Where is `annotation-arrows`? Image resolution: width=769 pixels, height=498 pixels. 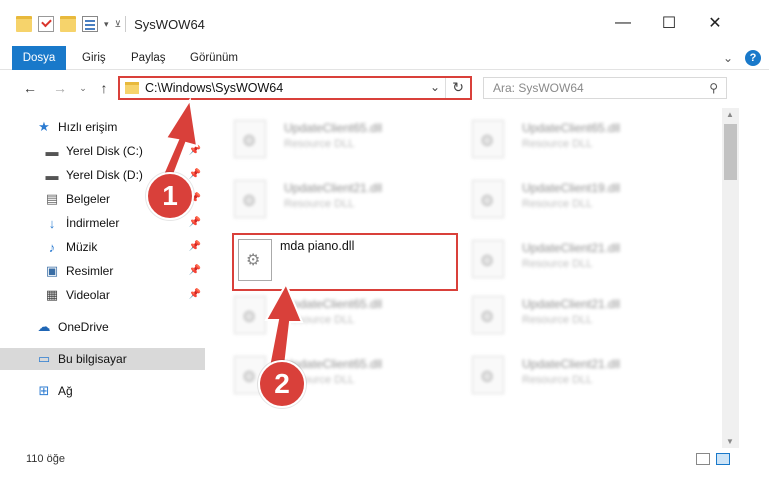 annotation-arrows is located at coordinates (230, 236).